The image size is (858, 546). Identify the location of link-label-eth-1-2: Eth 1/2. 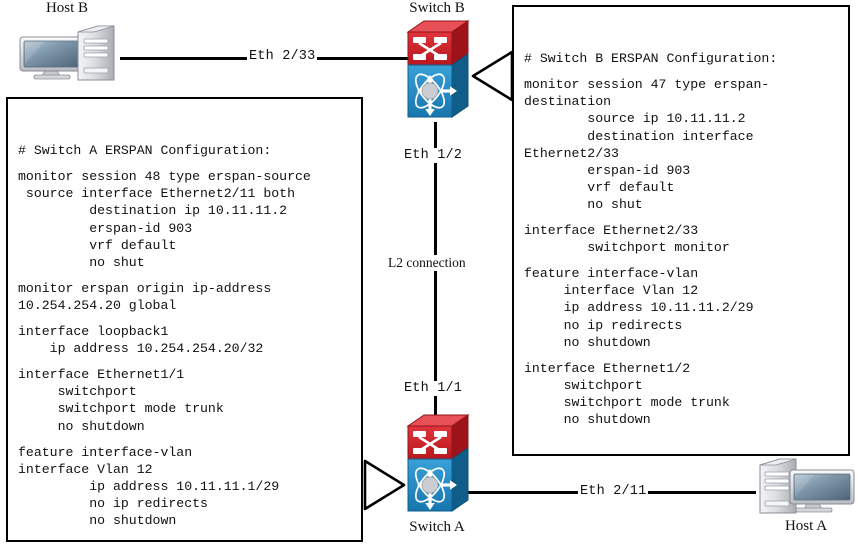
(433, 155).